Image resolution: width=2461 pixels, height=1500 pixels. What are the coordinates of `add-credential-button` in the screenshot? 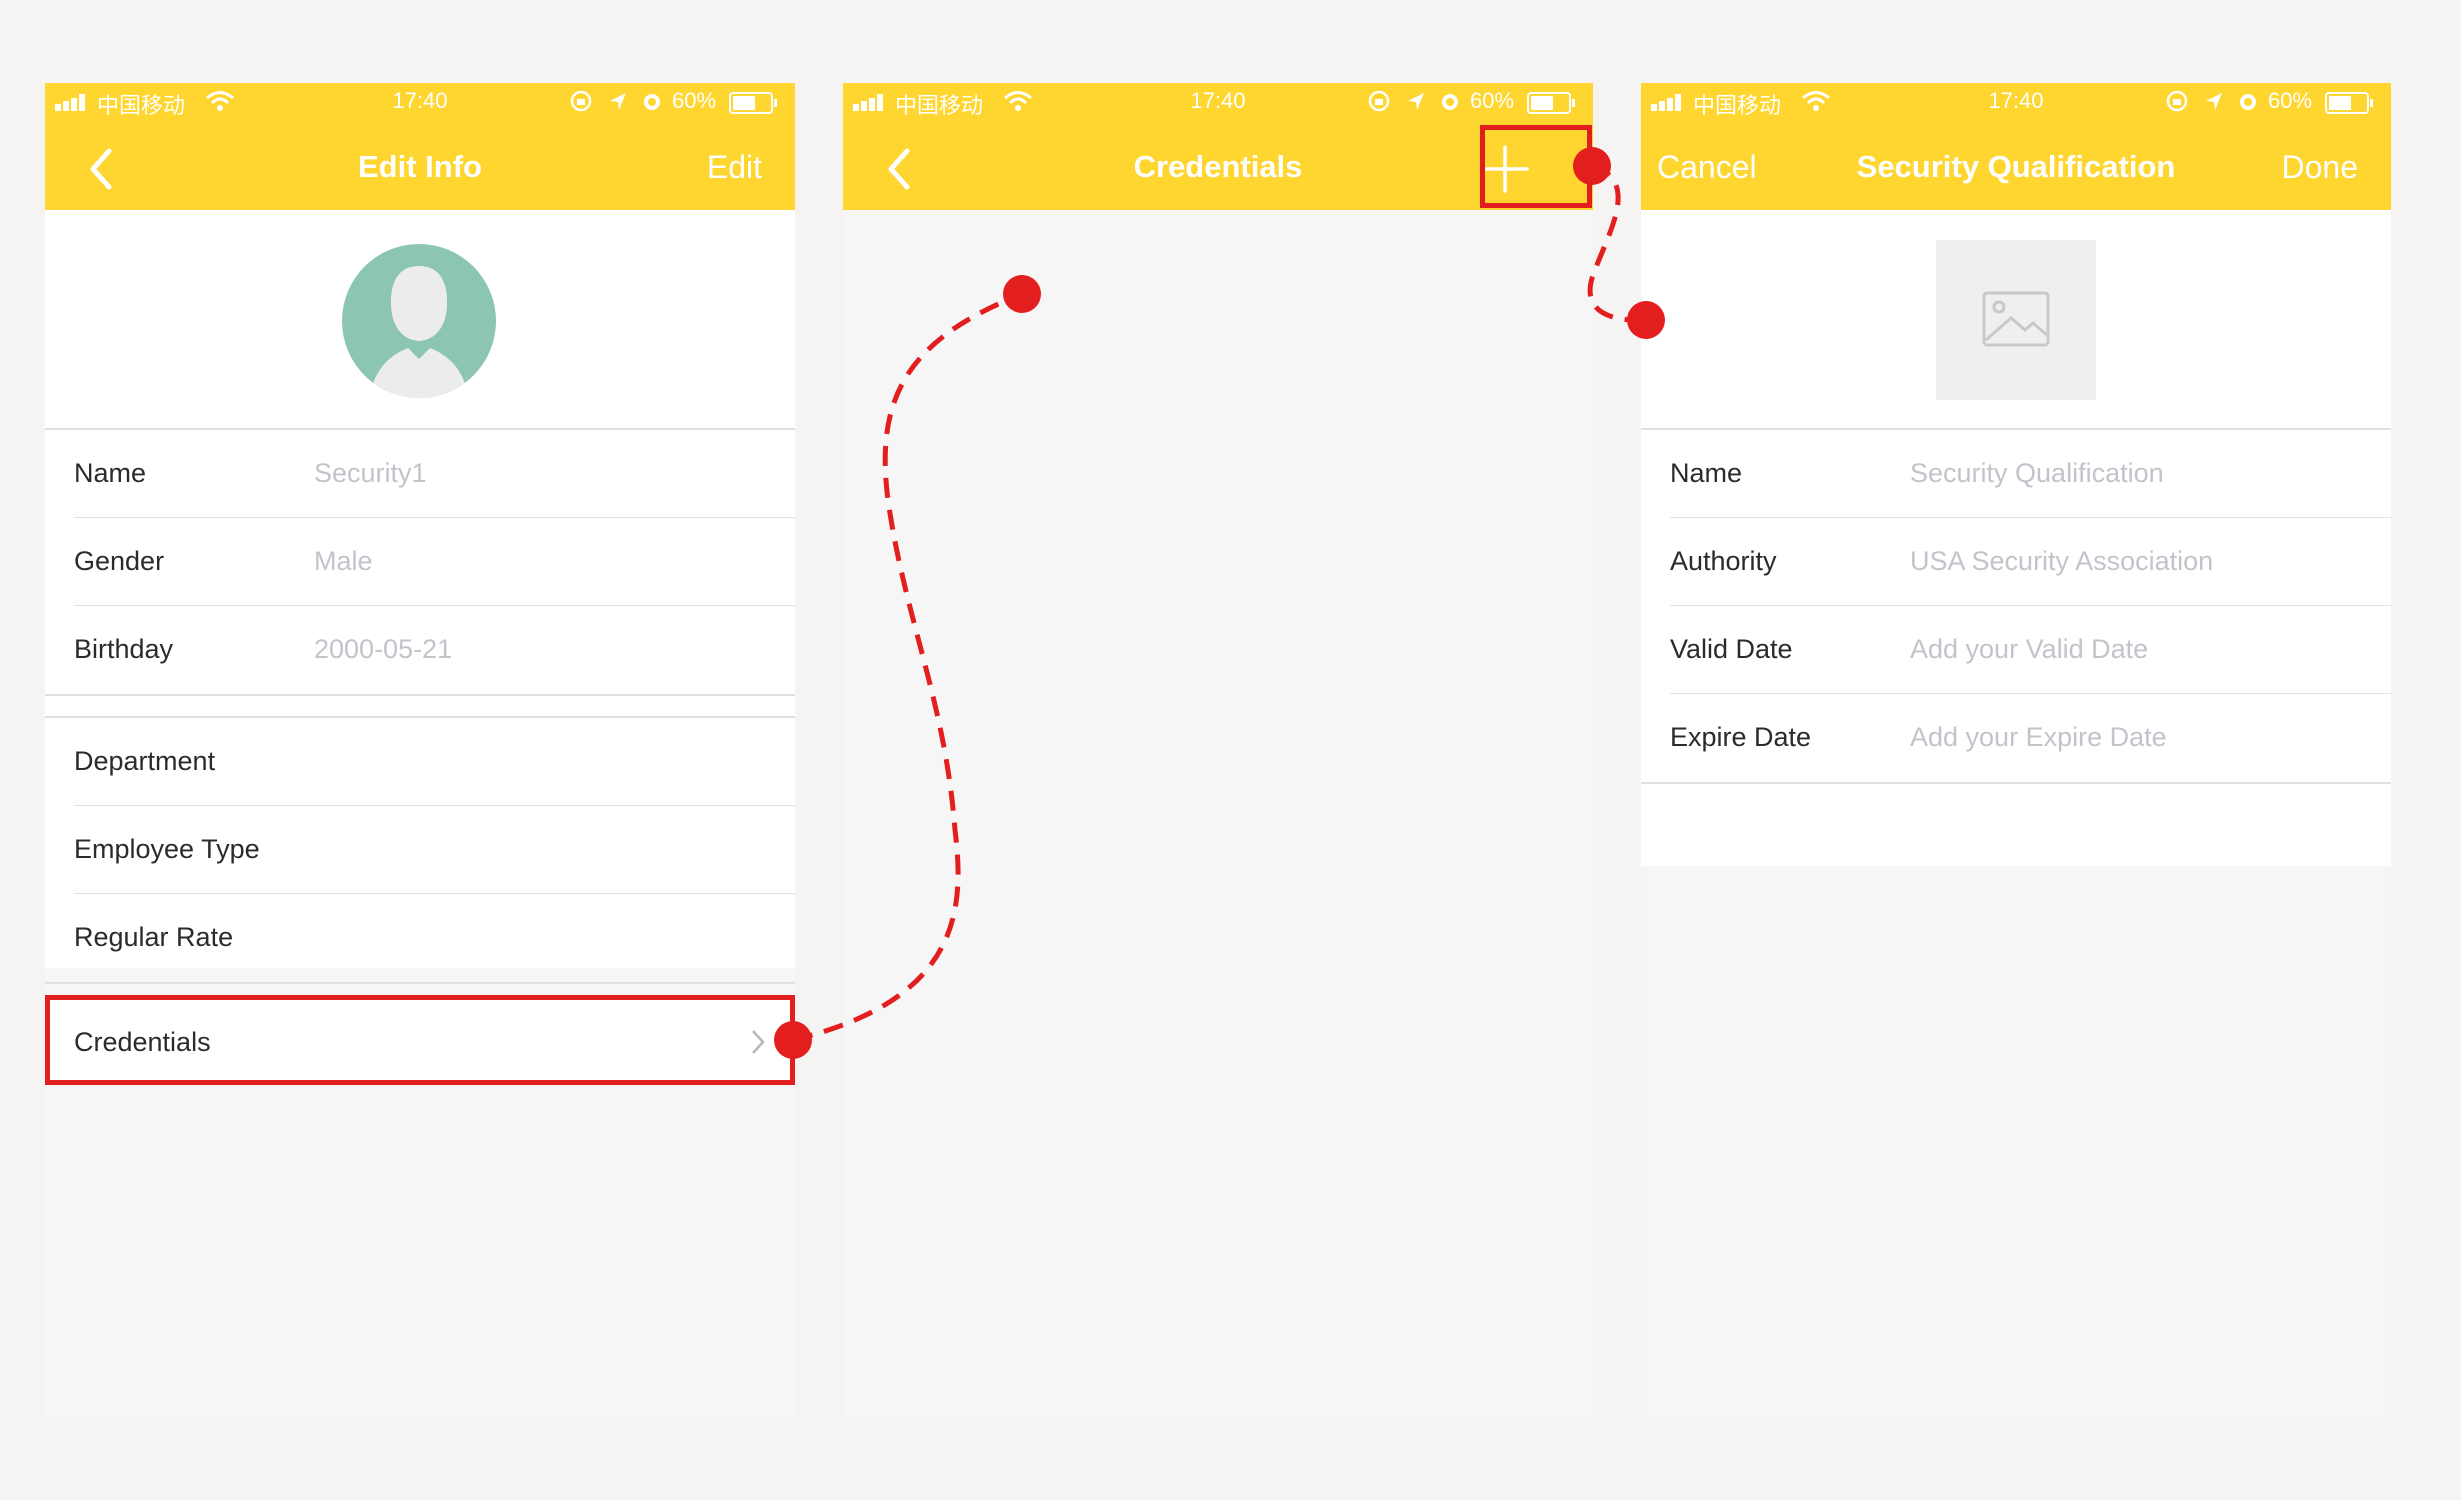 It's located at (1505, 169).